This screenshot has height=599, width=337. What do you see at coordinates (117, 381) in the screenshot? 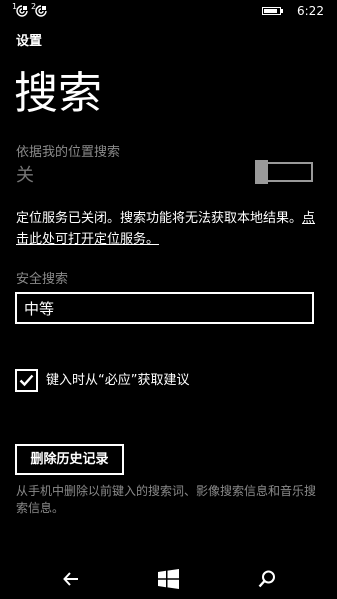
I see `suggestions-label: 键入时从“必应”获取建议` at bounding box center [117, 381].